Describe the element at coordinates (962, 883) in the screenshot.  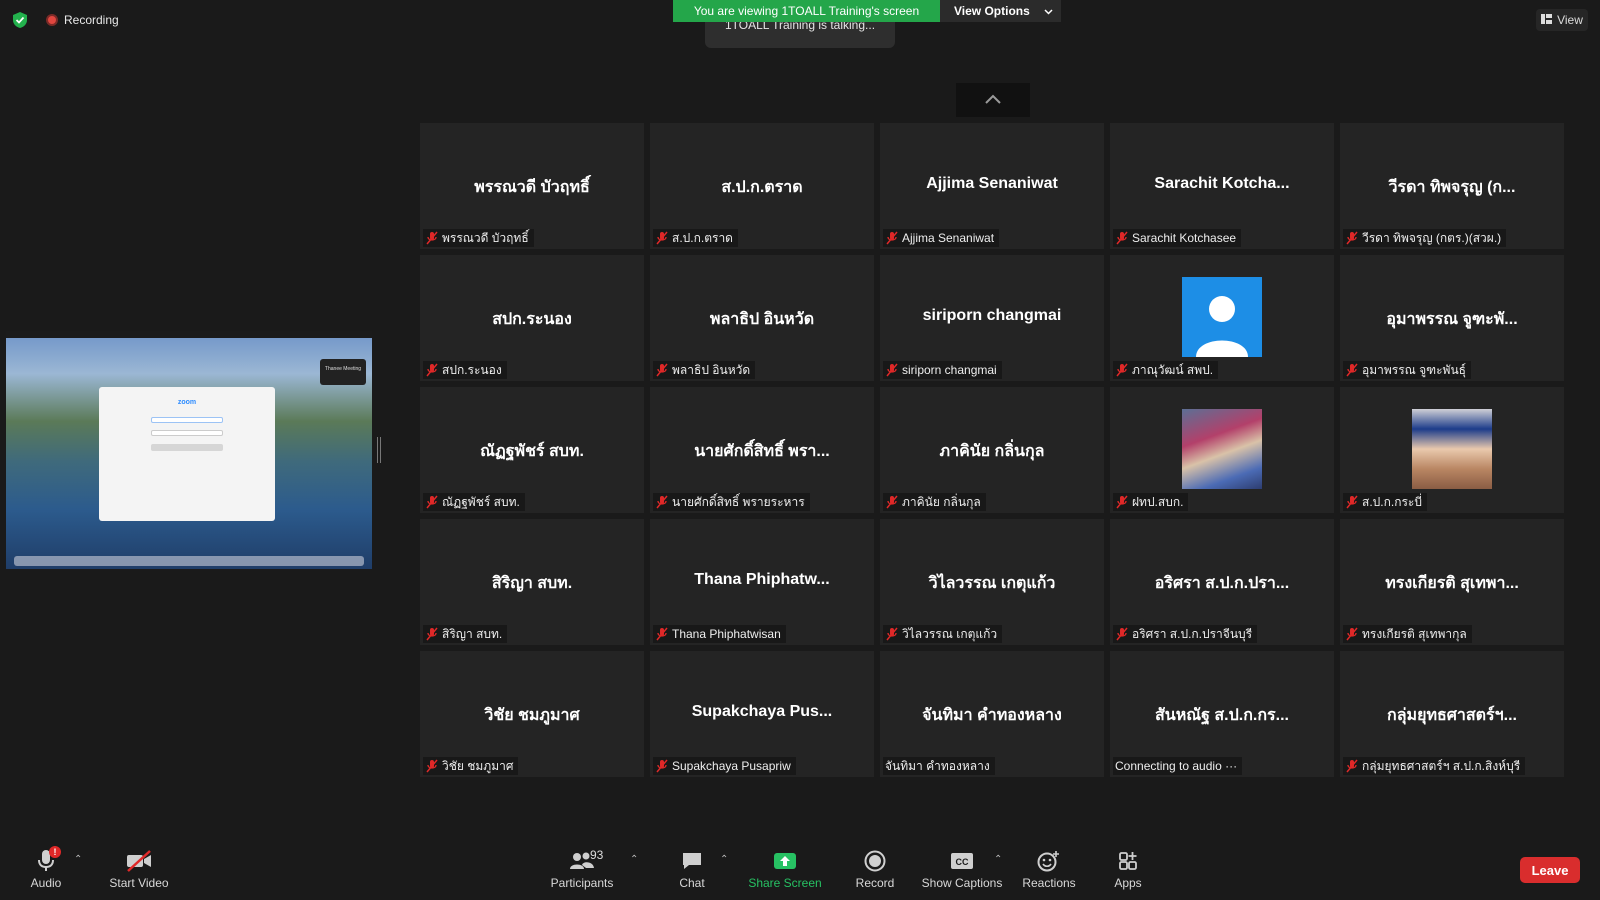
I see `show-captions-label: Show Captions` at that location.